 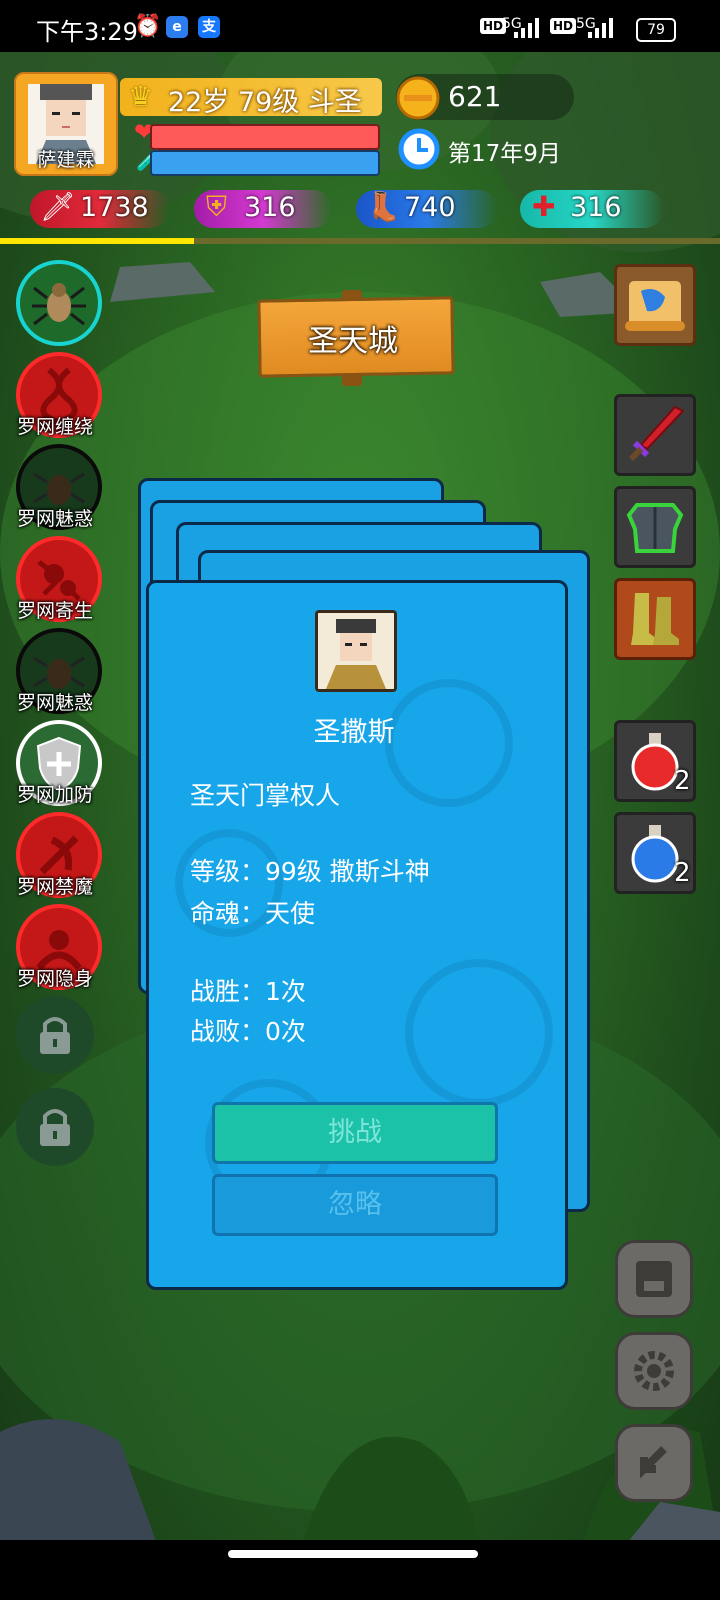 What do you see at coordinates (54, 979) in the screenshot?
I see `skill-label-stealth: 罗网隐身` at bounding box center [54, 979].